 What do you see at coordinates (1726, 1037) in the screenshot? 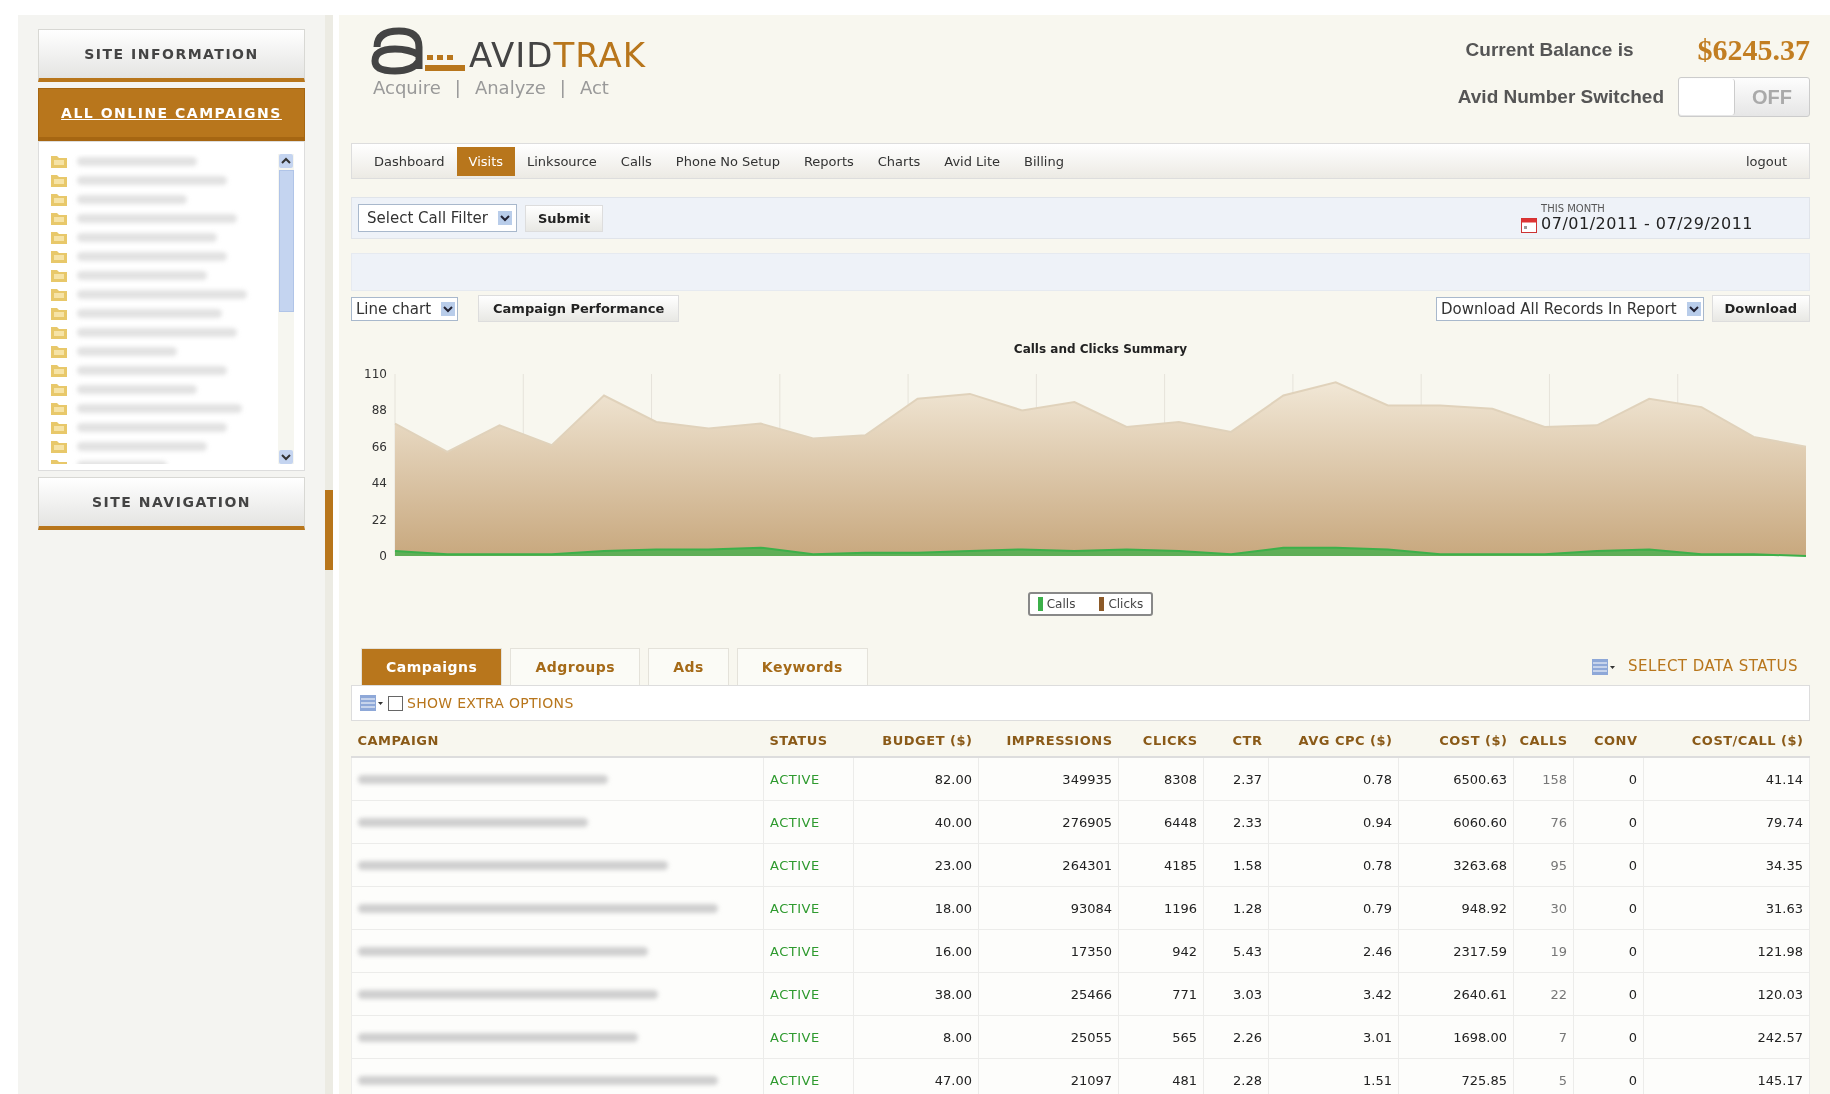
I see `table-cell: 242.57` at bounding box center [1726, 1037].